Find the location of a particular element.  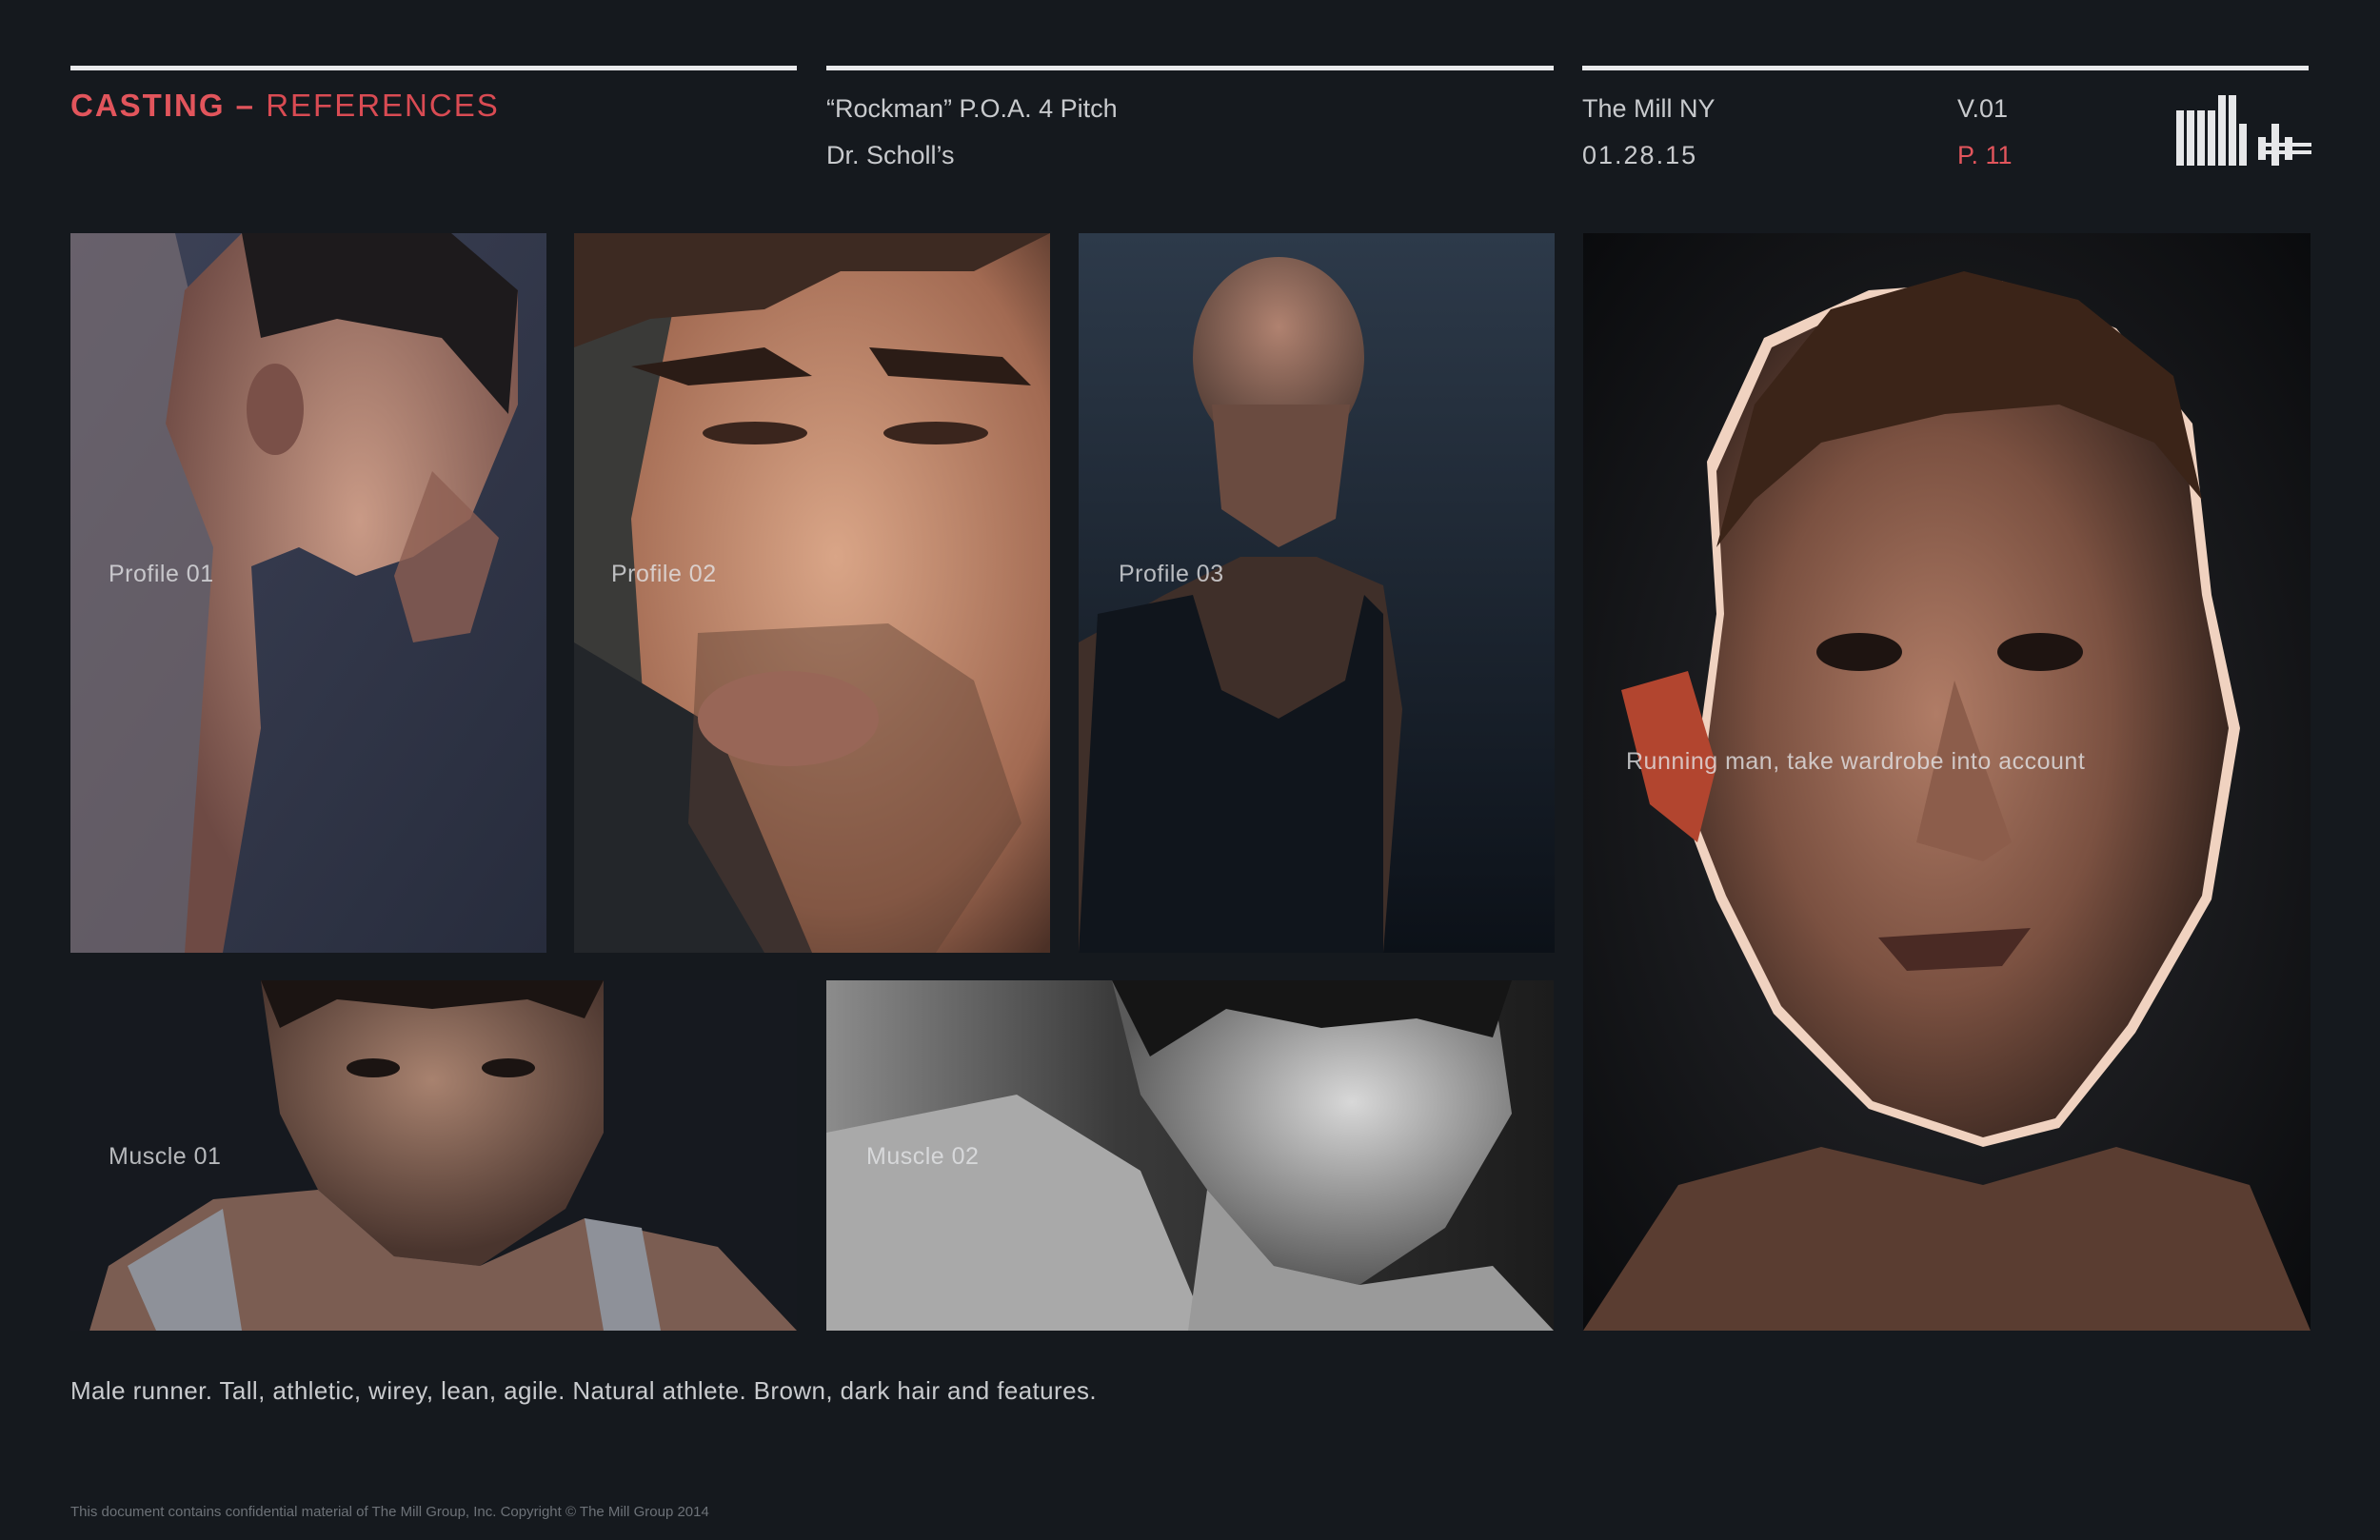

profile-02-photo is located at coordinates (812, 593).